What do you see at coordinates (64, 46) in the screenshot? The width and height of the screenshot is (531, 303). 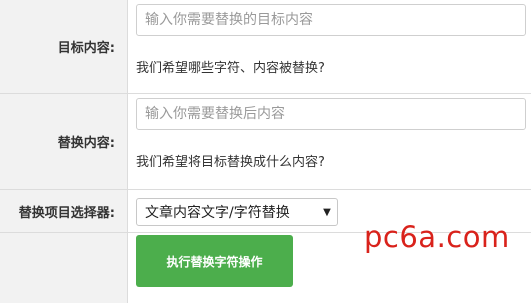 I see `target-content-label: 目标内容:` at bounding box center [64, 46].